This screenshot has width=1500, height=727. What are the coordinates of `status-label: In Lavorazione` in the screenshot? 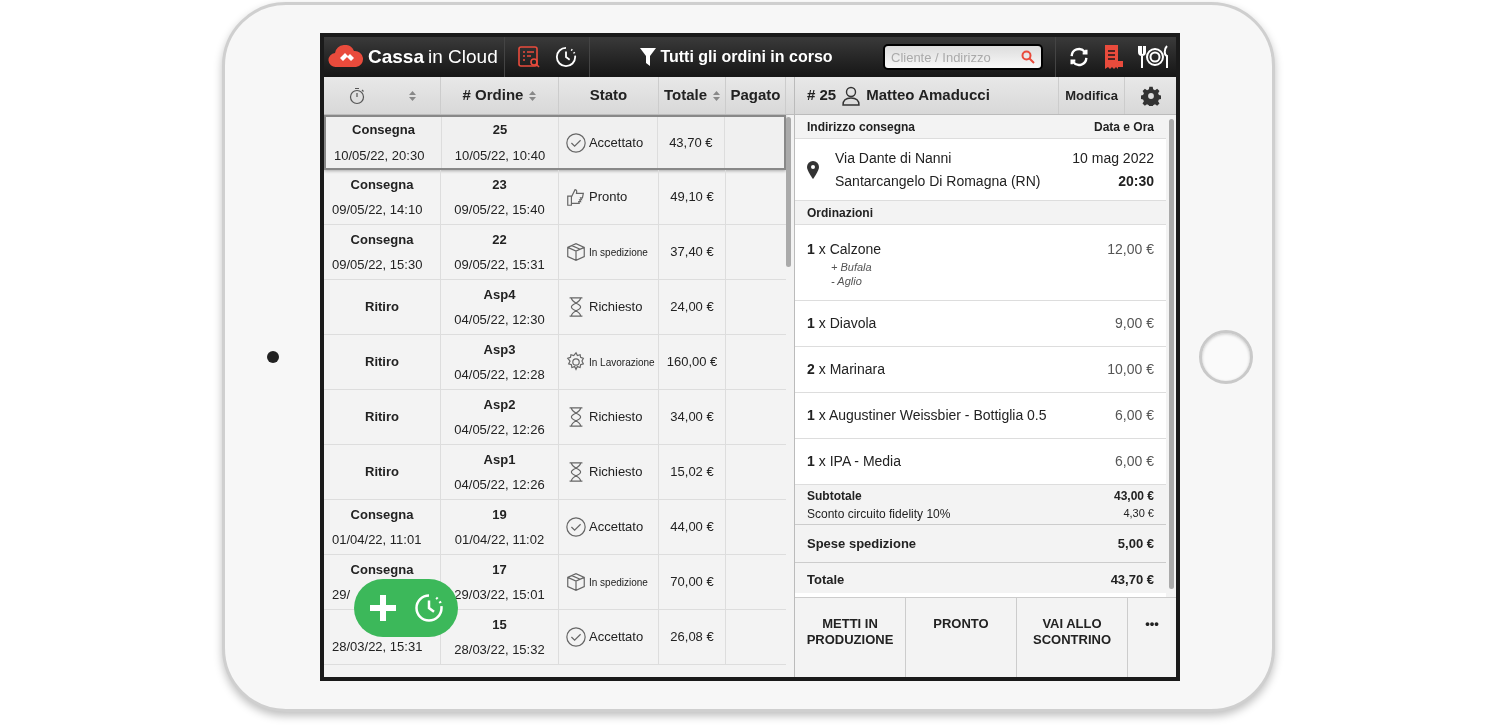 It's located at (622, 362).